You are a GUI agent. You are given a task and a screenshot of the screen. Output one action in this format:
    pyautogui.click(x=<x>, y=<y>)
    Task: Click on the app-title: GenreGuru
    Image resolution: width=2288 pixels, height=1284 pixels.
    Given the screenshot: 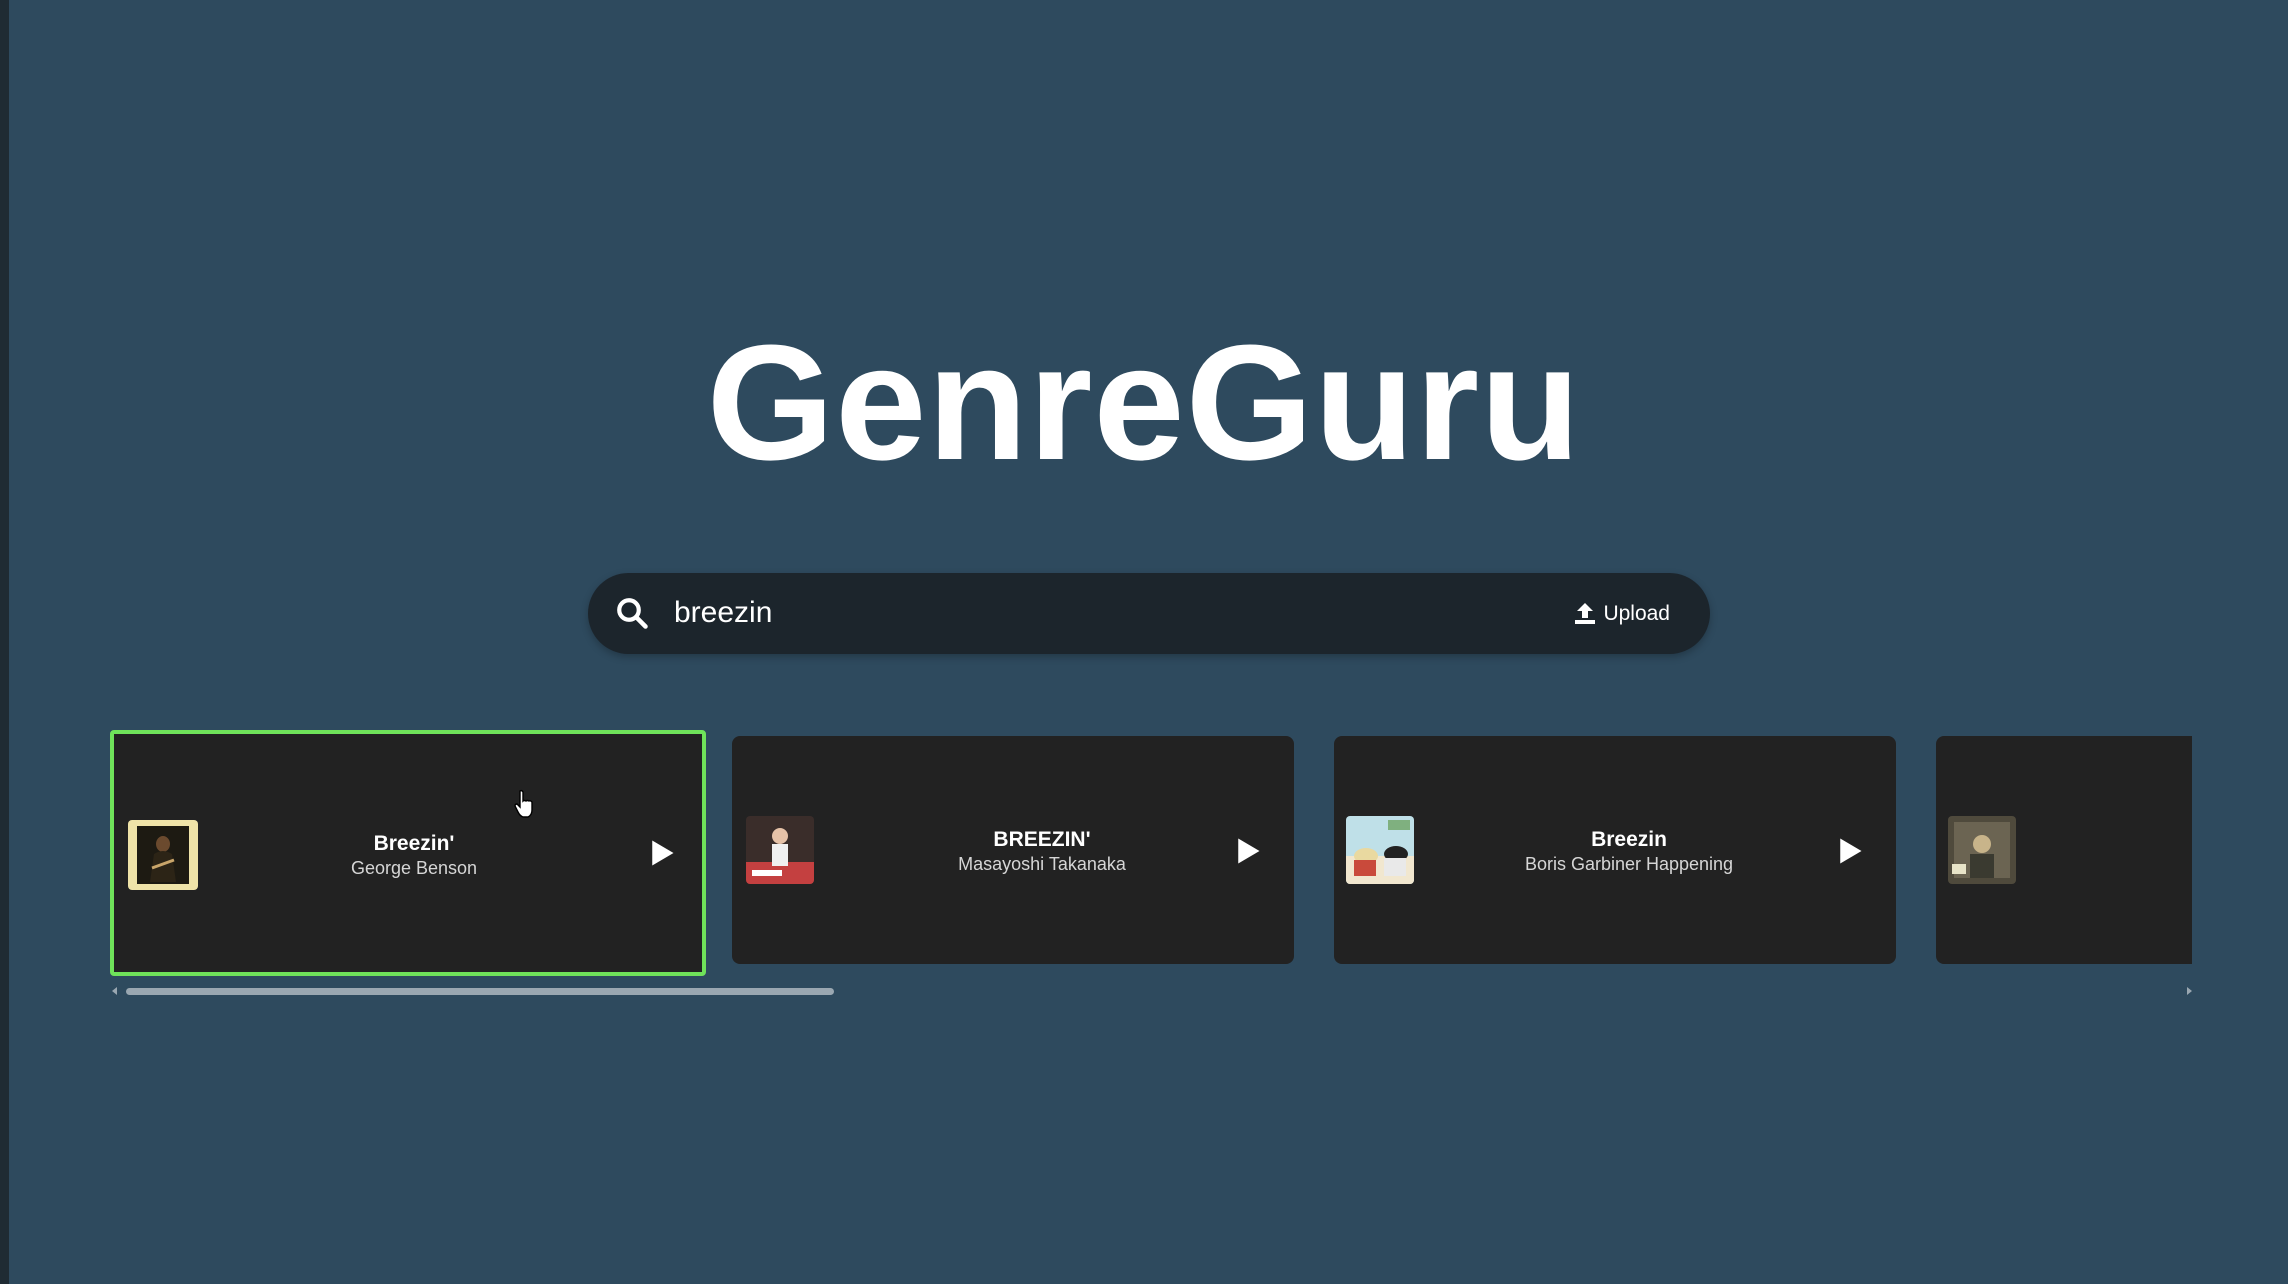 What is the action you would take?
    pyautogui.click(x=1144, y=402)
    